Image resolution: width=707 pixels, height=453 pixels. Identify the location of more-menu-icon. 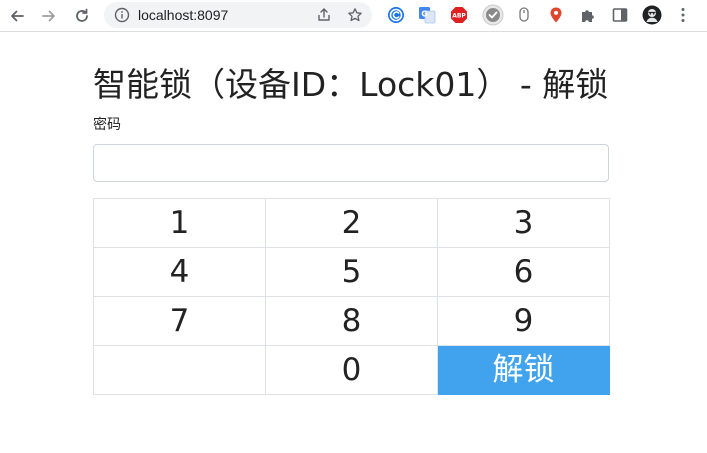
(683, 15).